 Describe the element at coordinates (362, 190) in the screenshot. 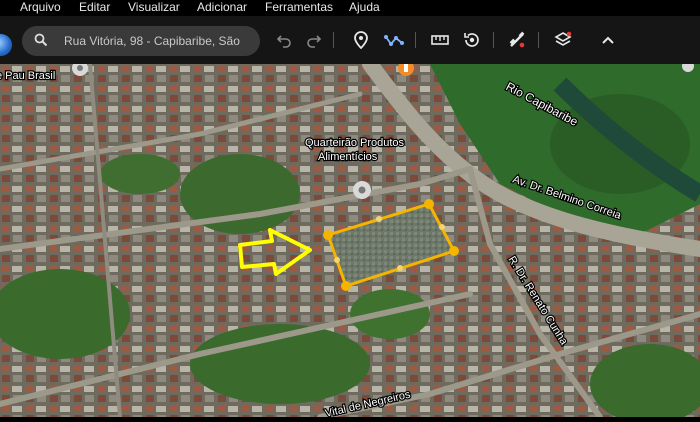

I see `poi-marker` at that location.